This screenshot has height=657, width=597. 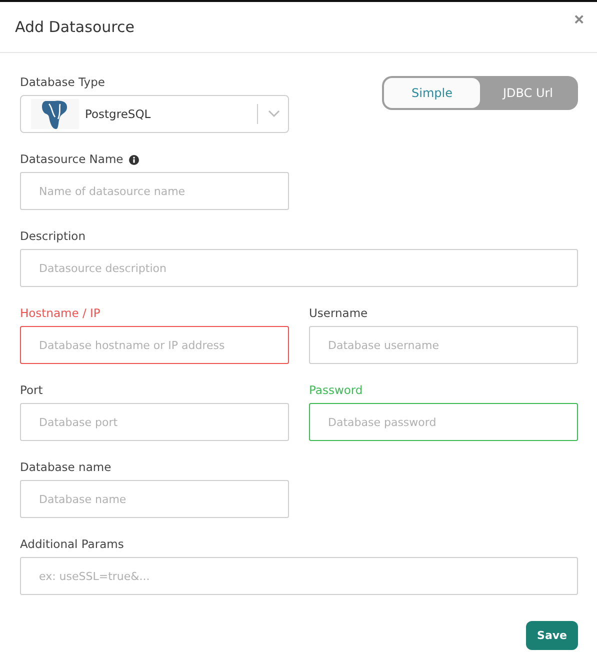 What do you see at coordinates (154, 191) in the screenshot?
I see `text-field: Name of datasource name` at bounding box center [154, 191].